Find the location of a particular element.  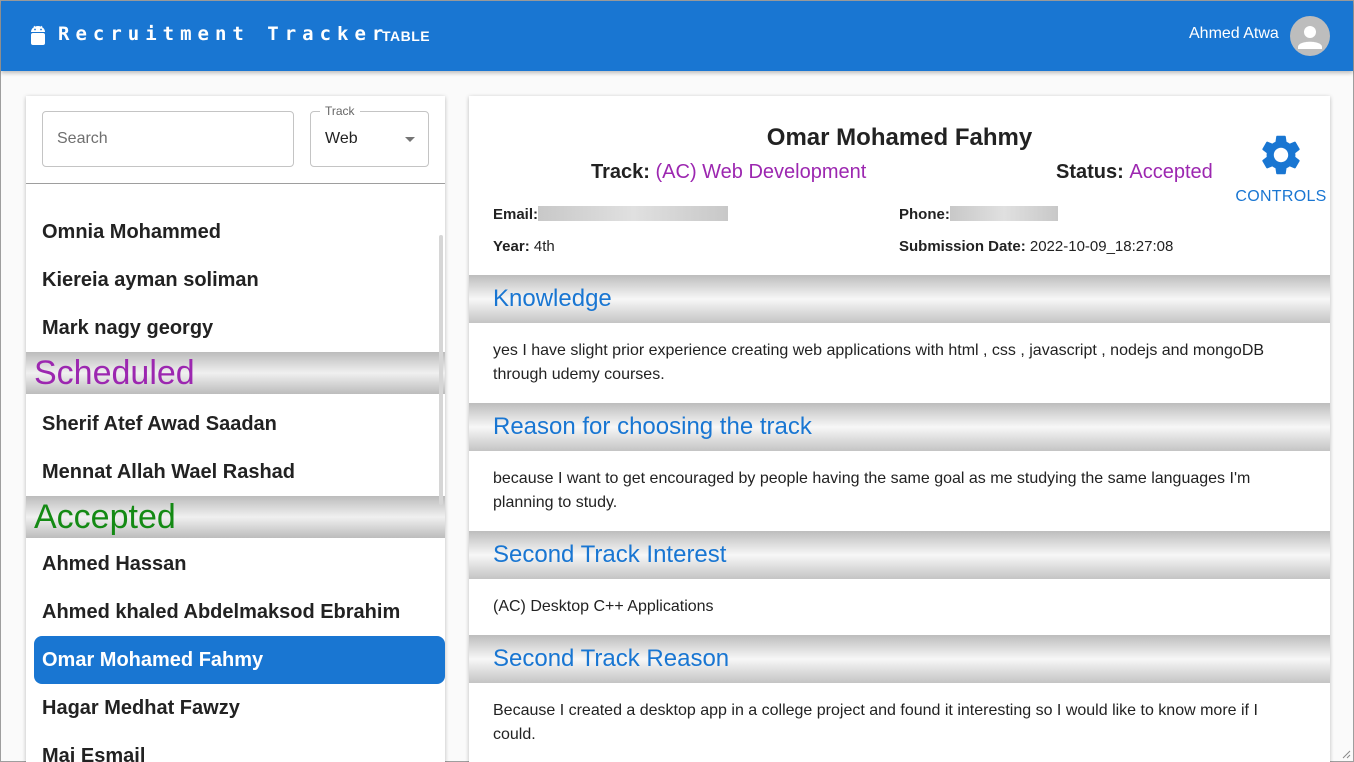

candidate-name: Omar Mohamed Fahmy is located at coordinates (899, 137).